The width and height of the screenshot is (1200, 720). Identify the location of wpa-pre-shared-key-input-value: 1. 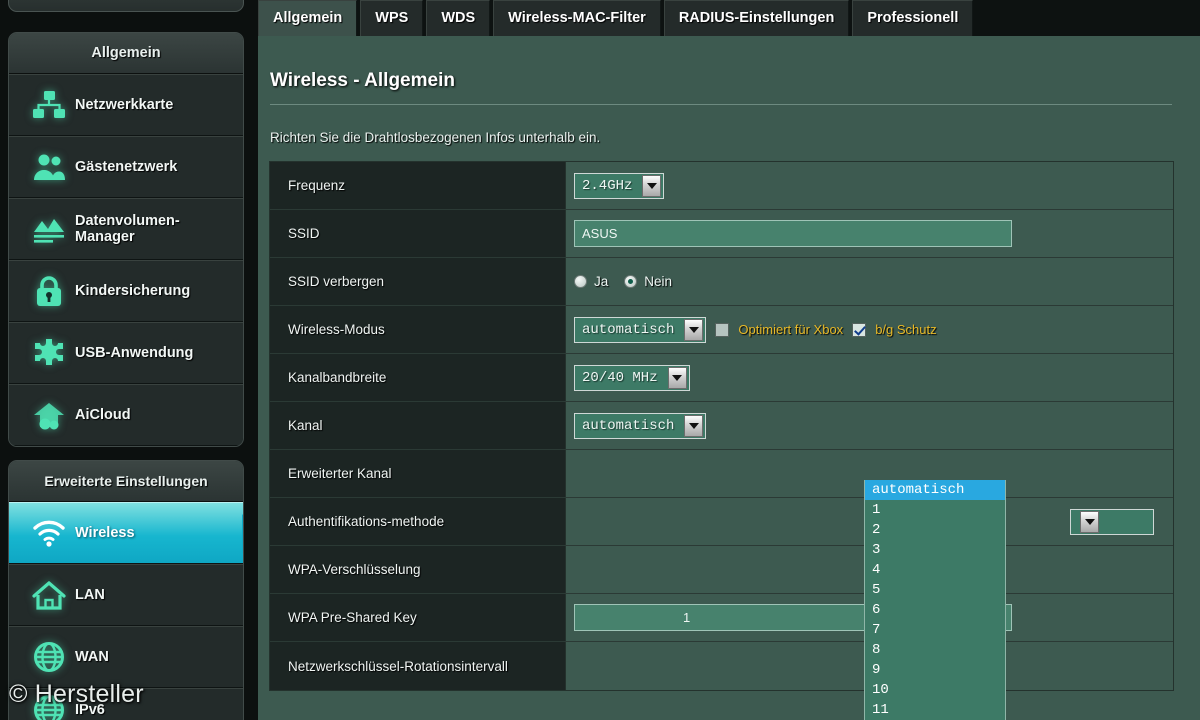
(687, 617).